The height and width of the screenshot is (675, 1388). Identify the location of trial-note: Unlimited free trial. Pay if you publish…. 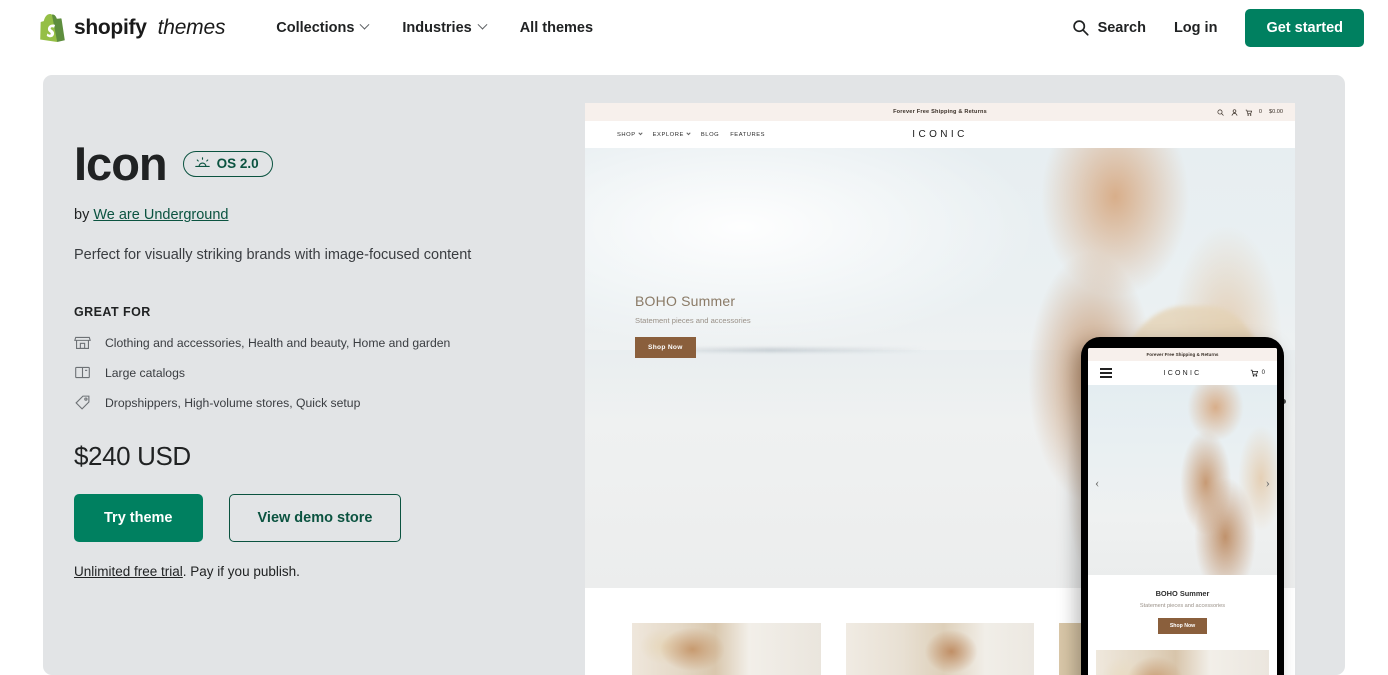
(319, 571).